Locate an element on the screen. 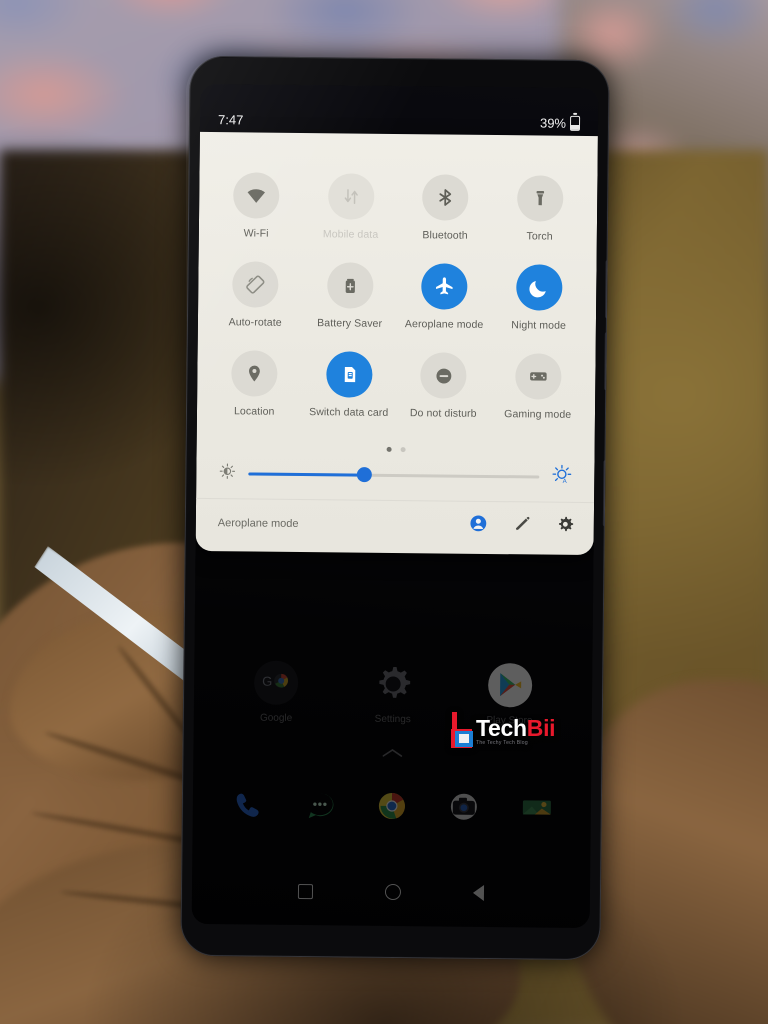 This screenshot has width=768, height=1024. brightness-slider-knob is located at coordinates (365, 475).